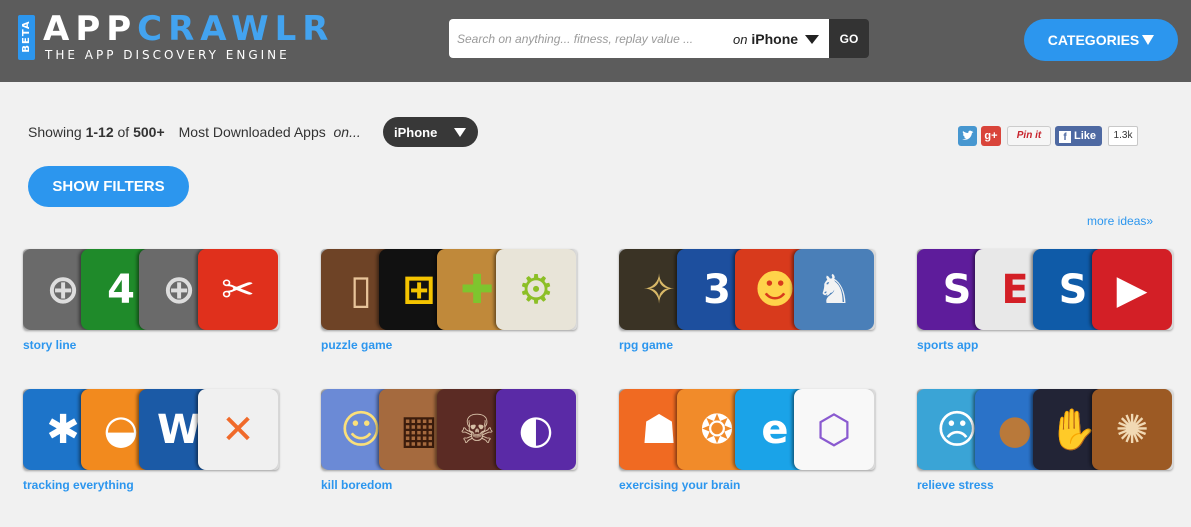  I want to click on app-icon-strip: ✱ ◒ W ✕, so click(151, 429).